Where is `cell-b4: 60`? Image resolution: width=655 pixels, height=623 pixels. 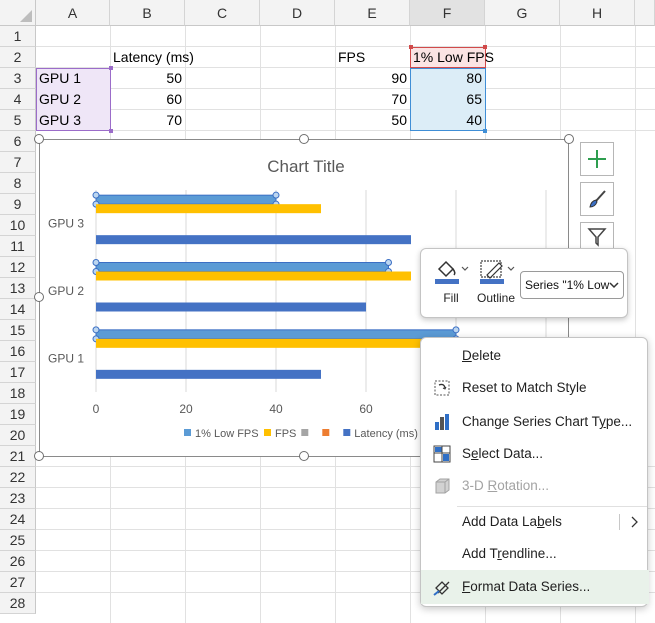 cell-b4: 60 is located at coordinates (147, 99).